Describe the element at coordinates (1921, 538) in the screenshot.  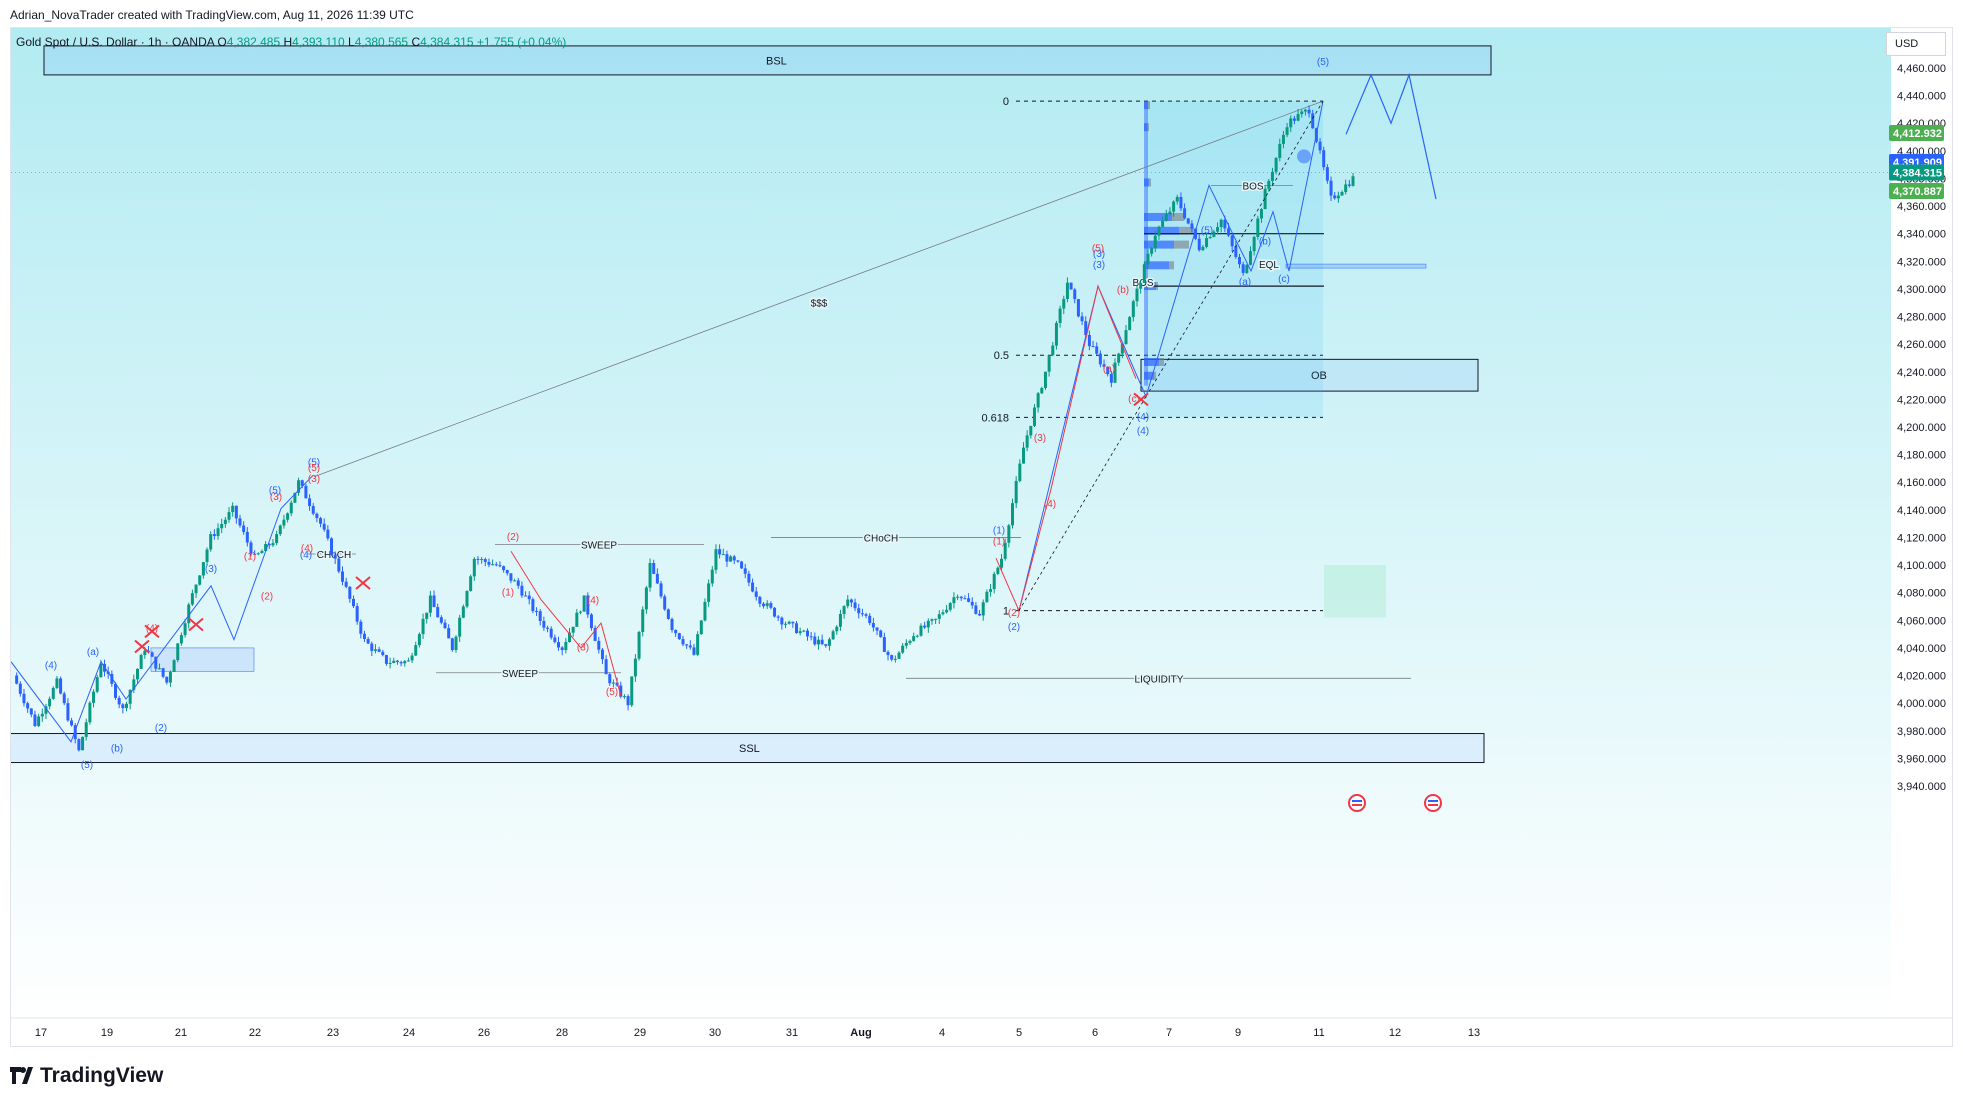
I see `y-tick-label: 4,120.000` at that location.